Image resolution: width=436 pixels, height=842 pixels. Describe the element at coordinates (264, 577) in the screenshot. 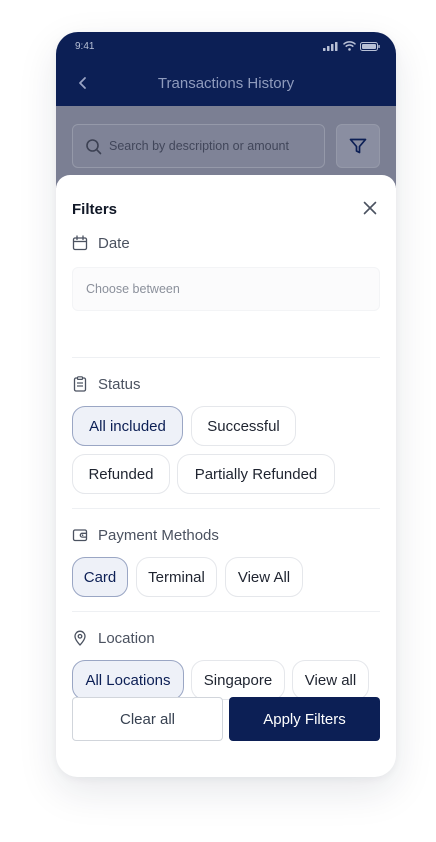

I see `payment-chip-view-all: View All` at that location.